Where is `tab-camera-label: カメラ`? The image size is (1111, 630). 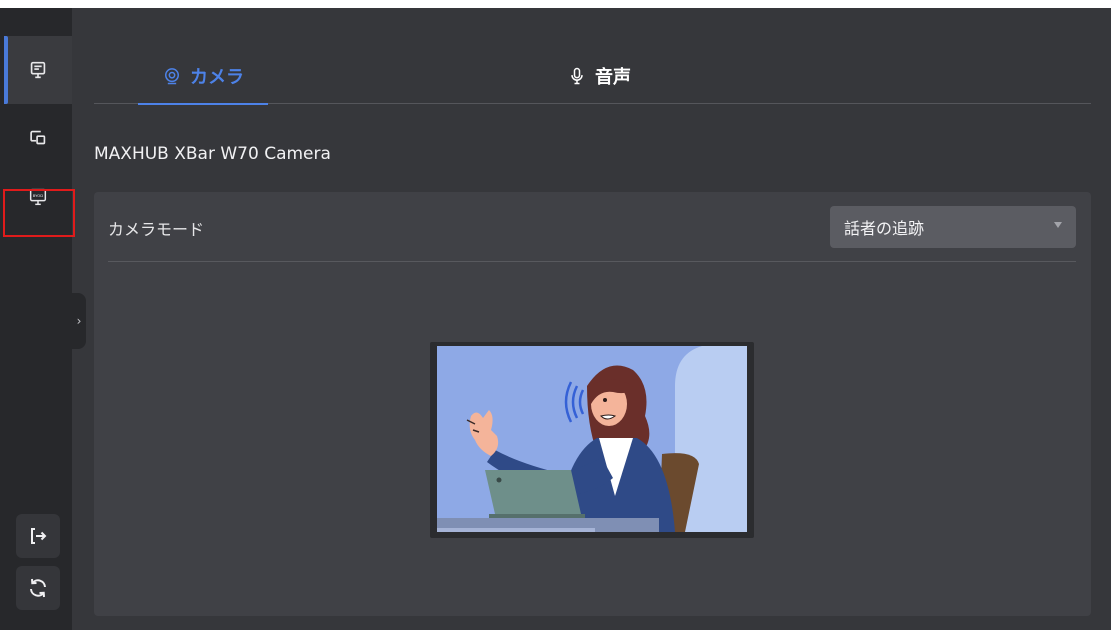 tab-camera-label: カメラ is located at coordinates (217, 77).